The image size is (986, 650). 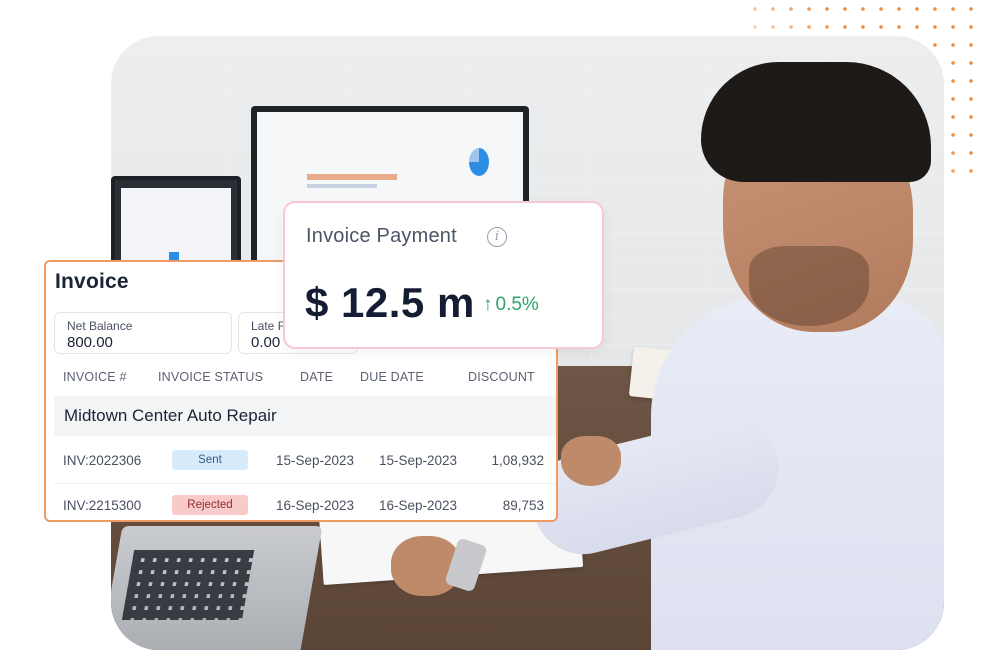 I want to click on invoice-payment-card: Invoice Payment i $ 12.5 m ↑ 0.5%, so click(x=443, y=275).